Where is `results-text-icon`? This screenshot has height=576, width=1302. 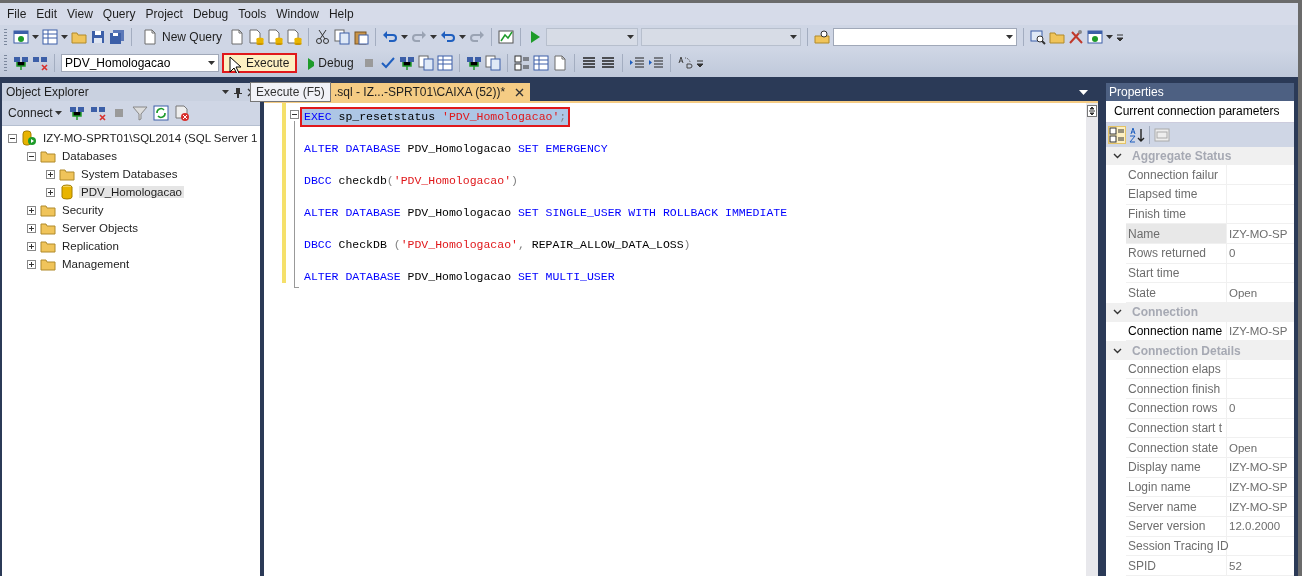
results-text-icon is located at coordinates (521, 63).